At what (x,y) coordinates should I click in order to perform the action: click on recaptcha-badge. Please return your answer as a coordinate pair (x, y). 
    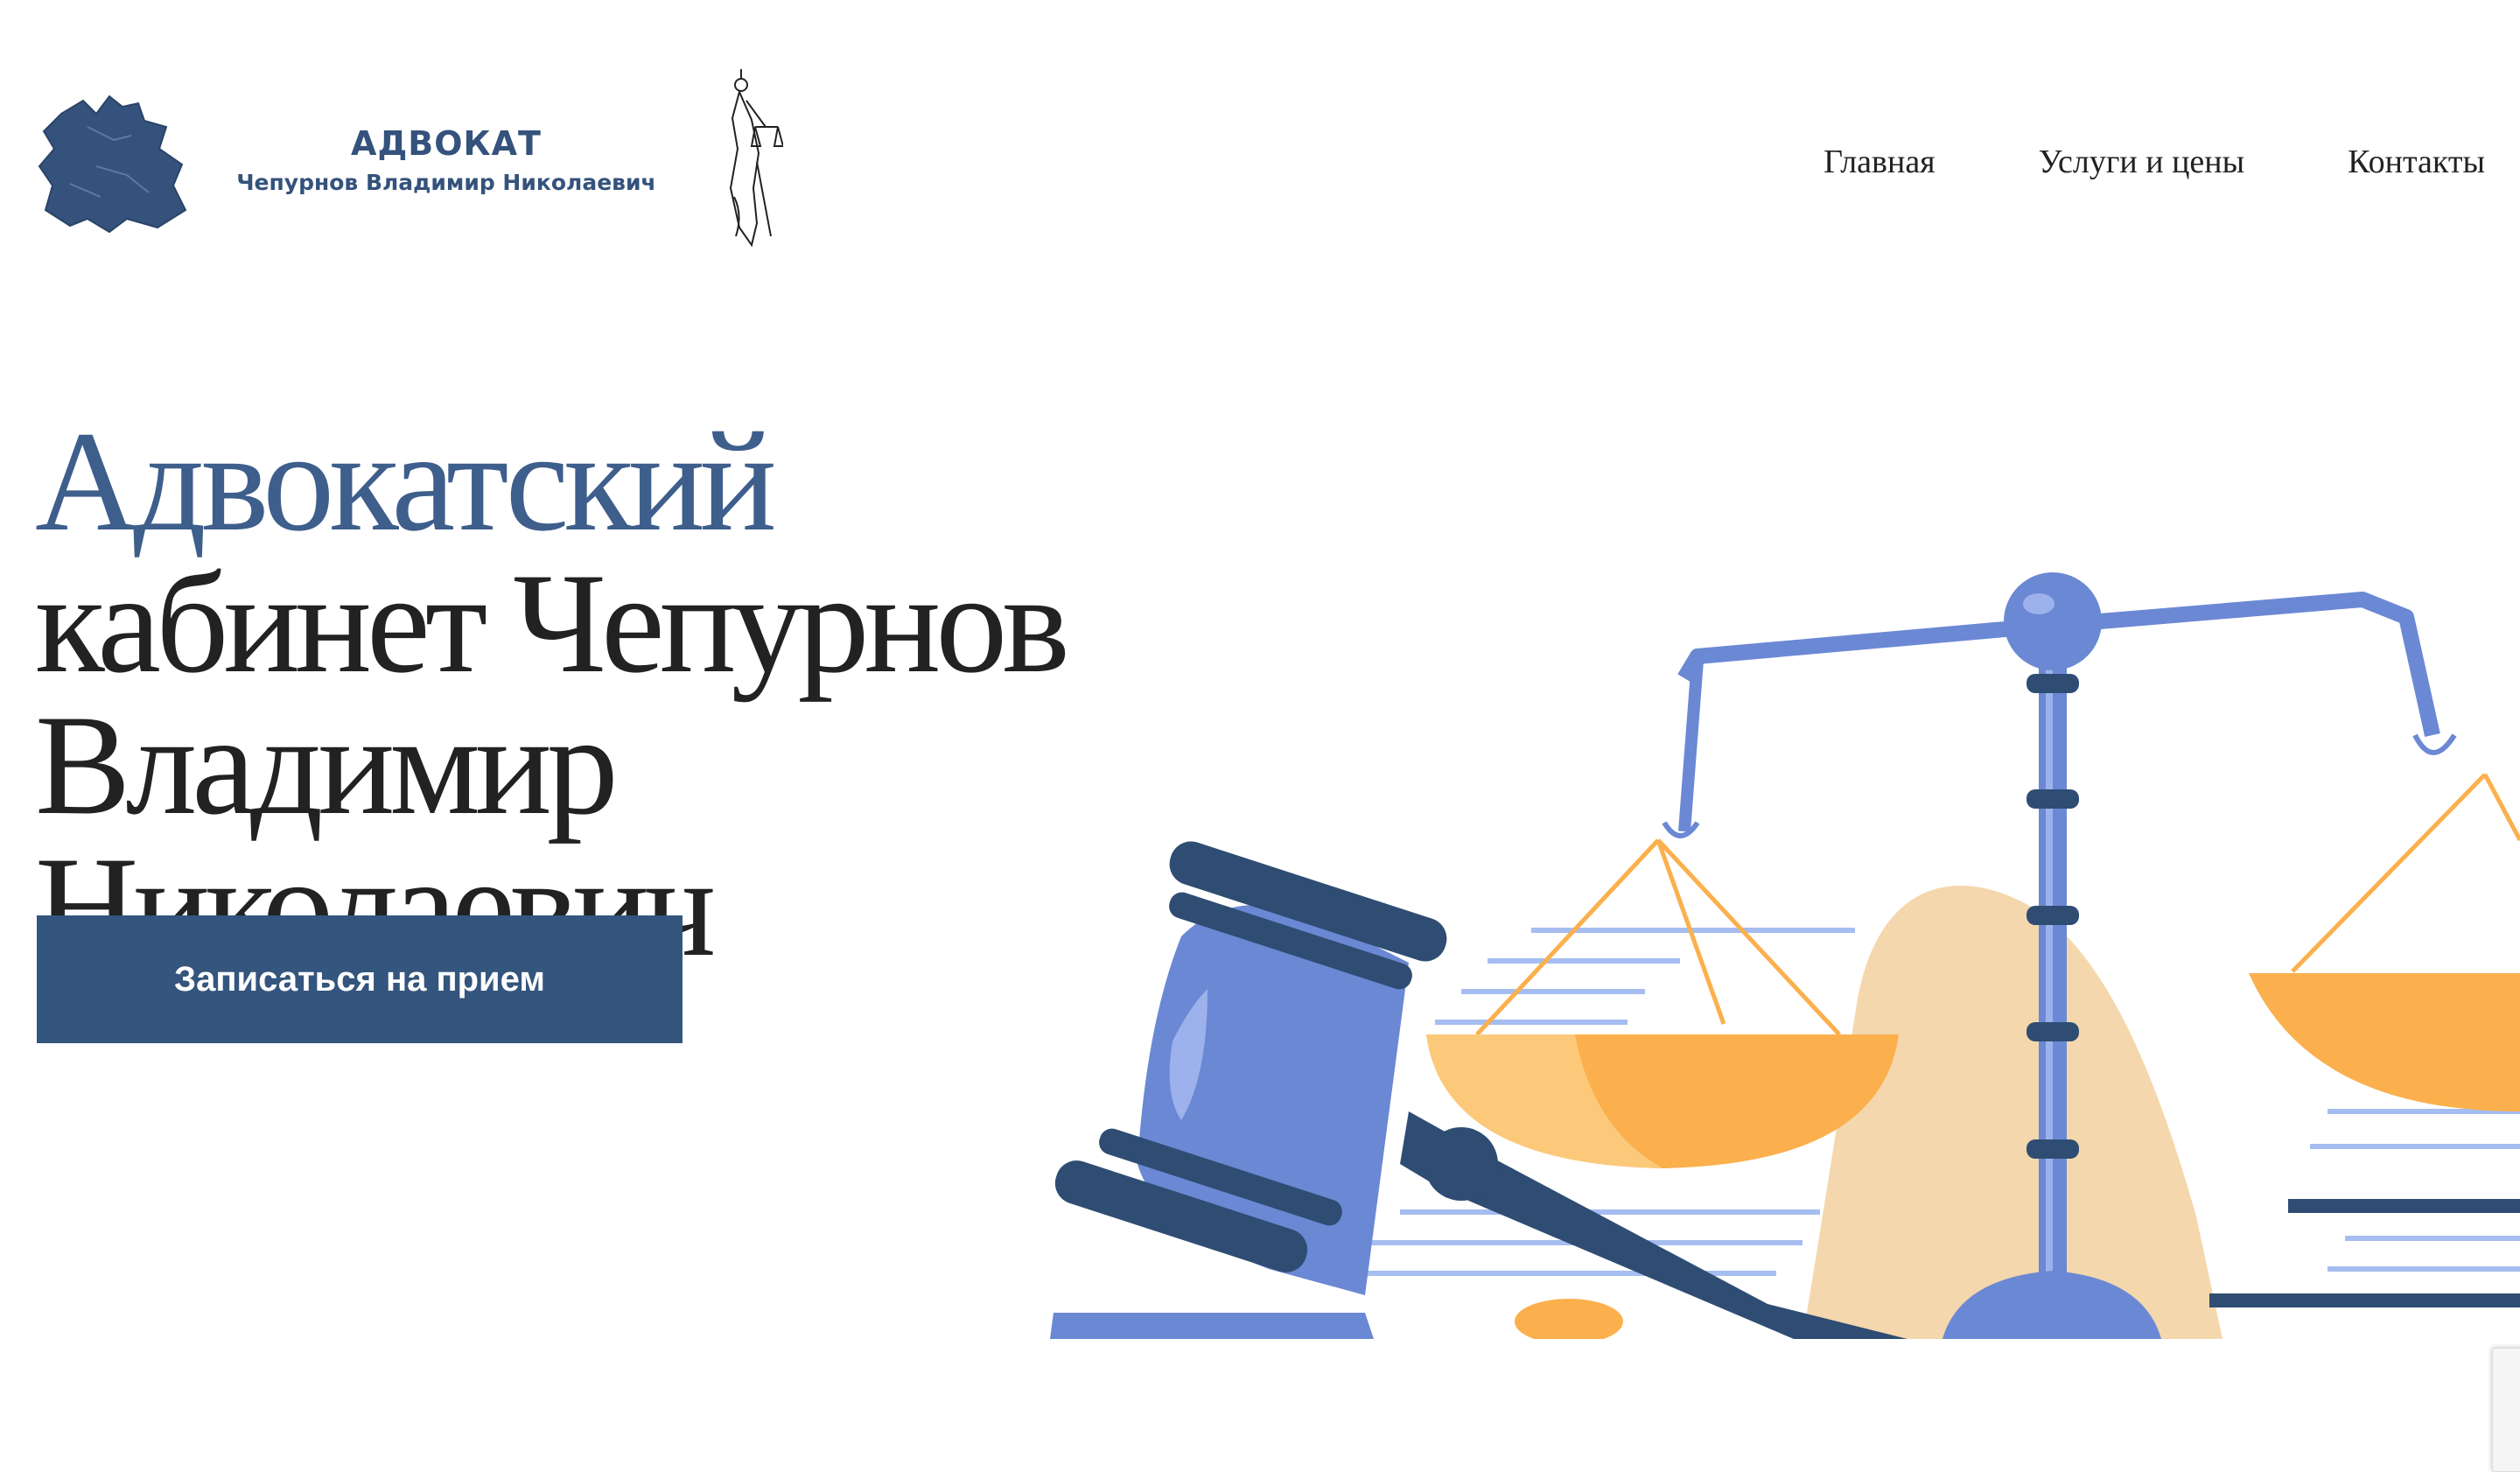
    Looking at the image, I should click on (2506, 1410).